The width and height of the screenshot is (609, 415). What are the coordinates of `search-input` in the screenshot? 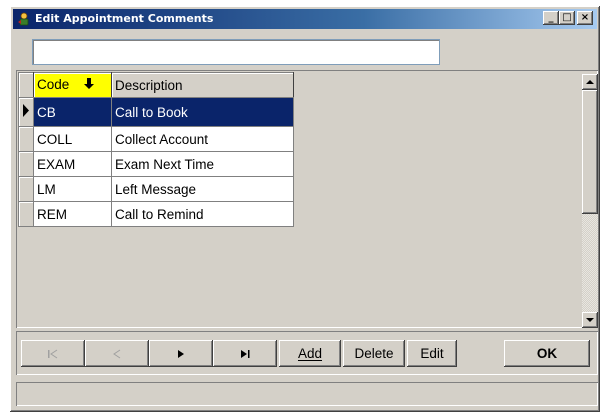 It's located at (236, 52).